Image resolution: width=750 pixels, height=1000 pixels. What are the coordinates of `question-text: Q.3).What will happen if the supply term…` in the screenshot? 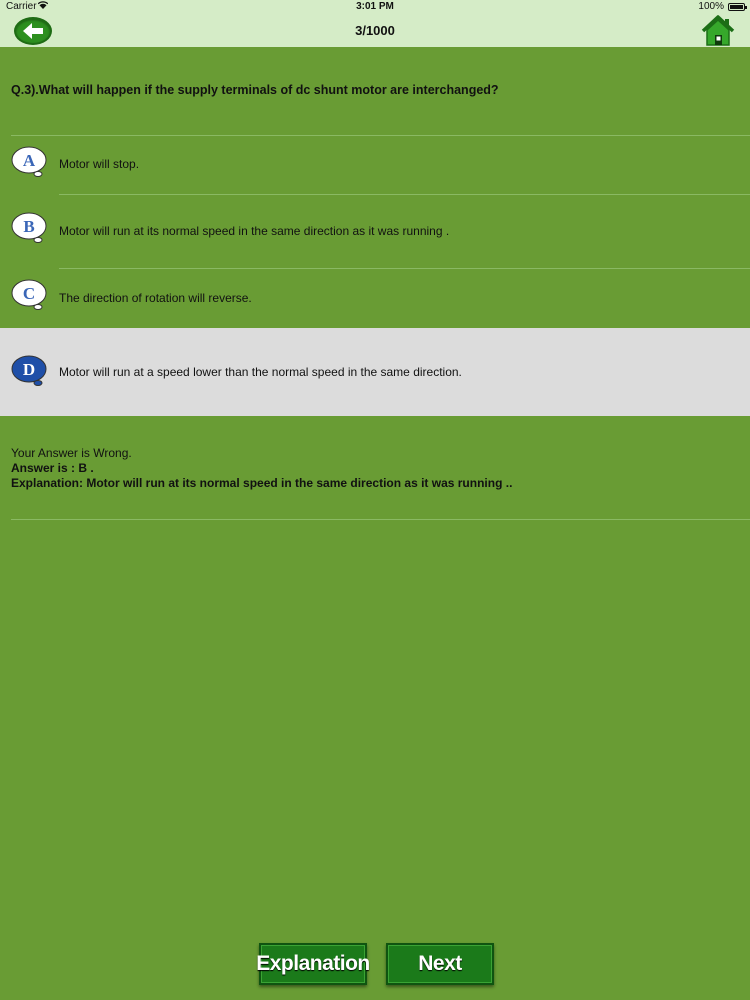 It's located at (255, 90).